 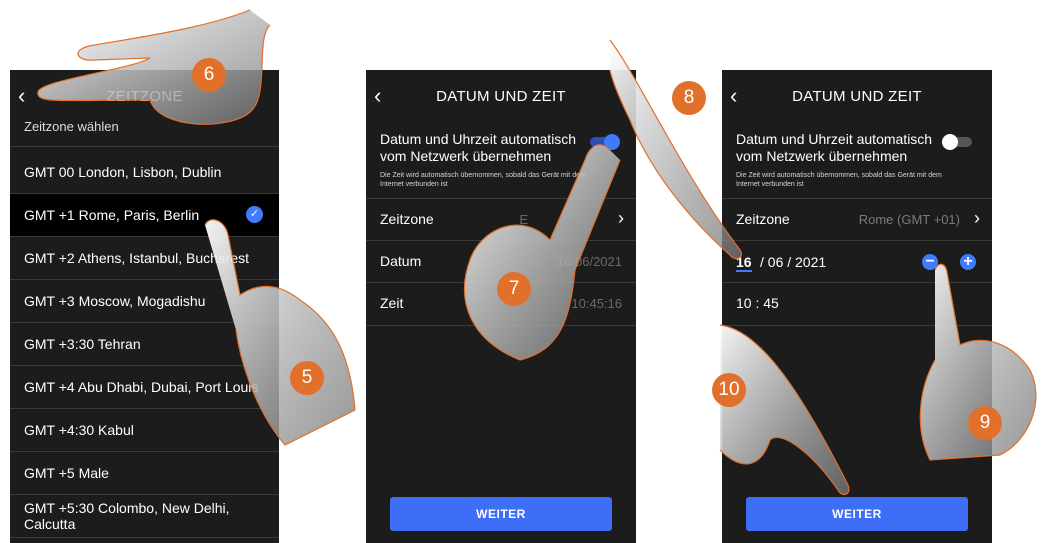 I want to click on step-badge-7: 7, so click(x=514, y=289).